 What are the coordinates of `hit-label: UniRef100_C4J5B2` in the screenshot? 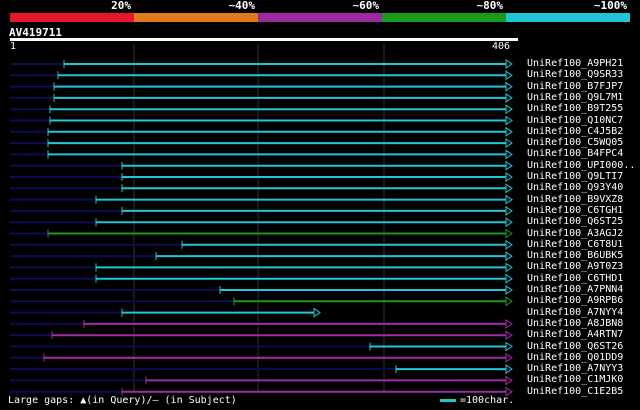 It's located at (575, 131).